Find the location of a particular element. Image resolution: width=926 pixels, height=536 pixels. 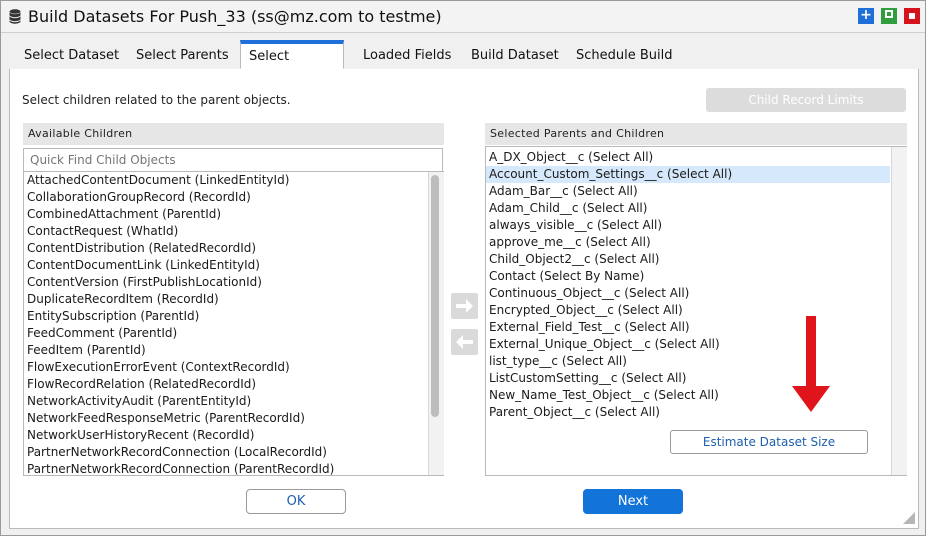

close-icon is located at coordinates (912, 16).